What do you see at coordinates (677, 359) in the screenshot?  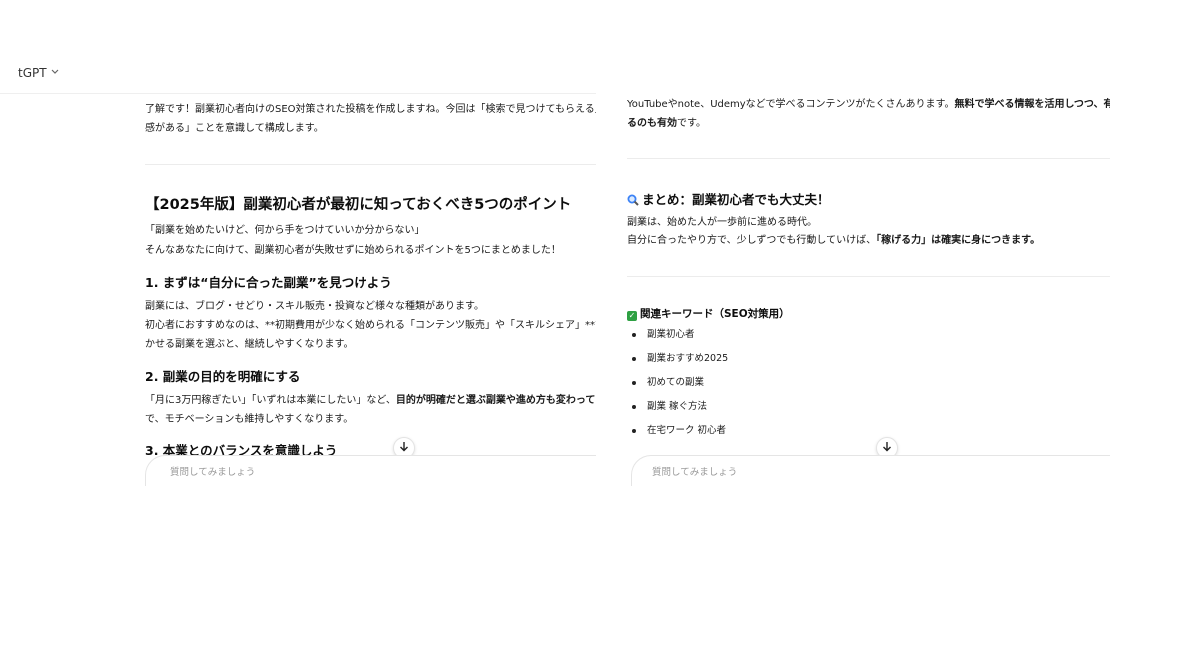 I see `list-item: 副業おすすめ2025` at bounding box center [677, 359].